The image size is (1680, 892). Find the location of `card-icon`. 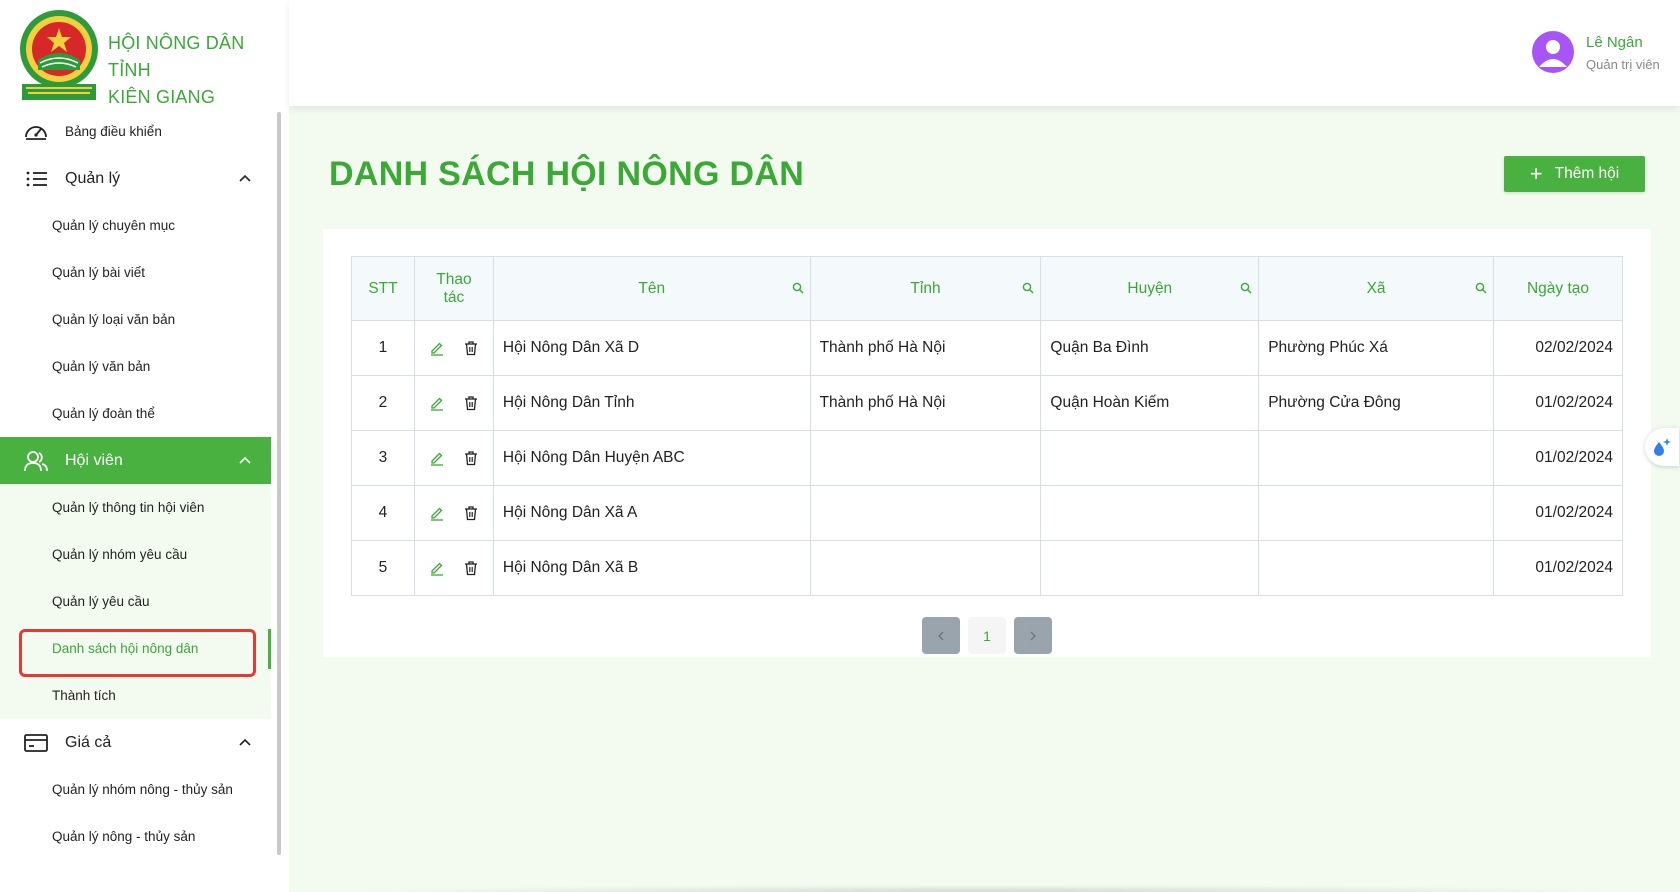

card-icon is located at coordinates (36, 743).